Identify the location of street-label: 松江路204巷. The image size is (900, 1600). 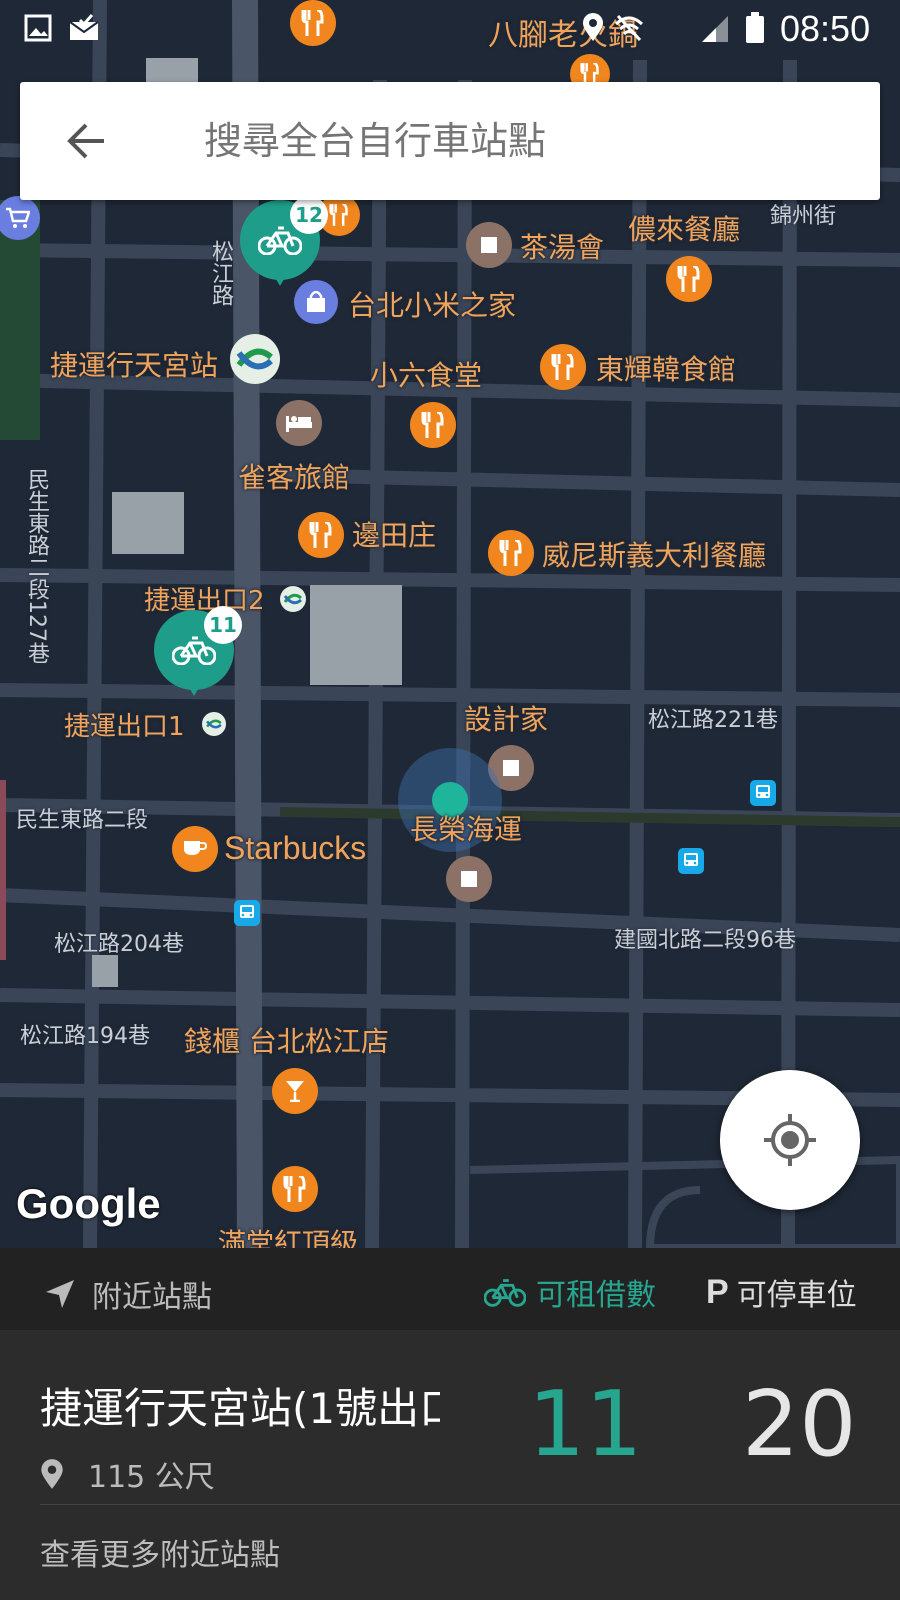
(119, 944).